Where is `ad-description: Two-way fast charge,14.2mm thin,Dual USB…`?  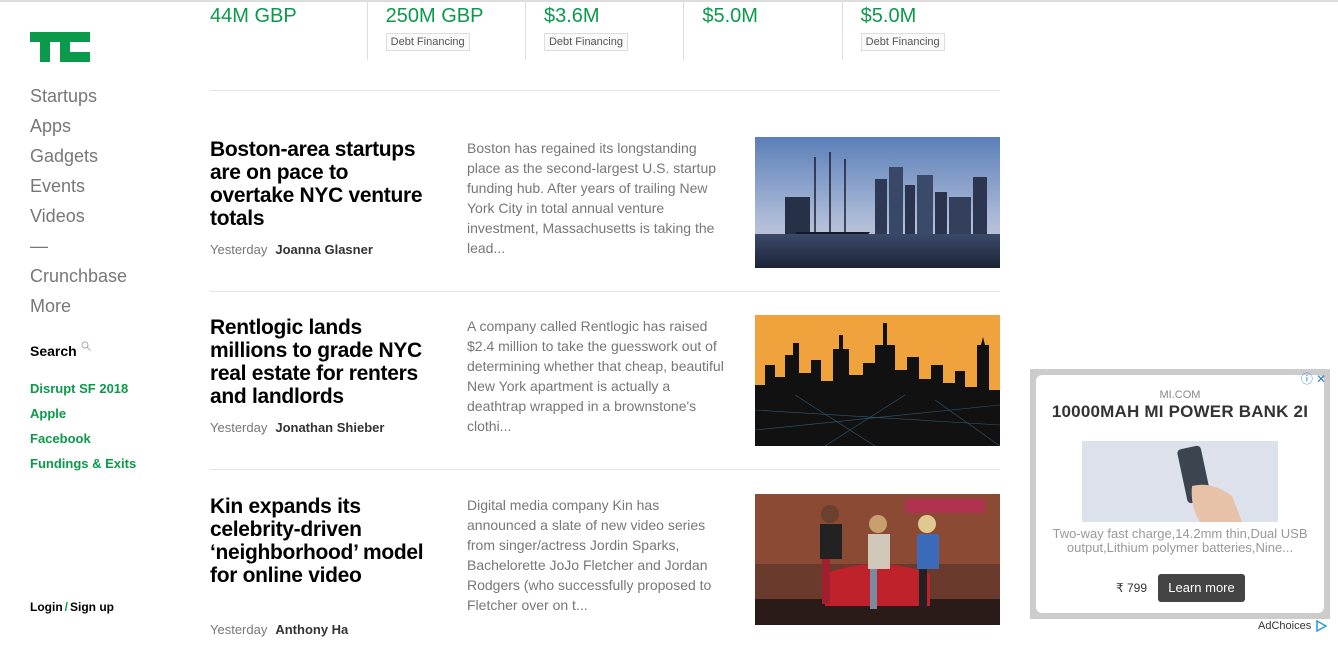 ad-description: Two-way fast charge,14.2mm thin,Dual USB… is located at coordinates (1180, 540).